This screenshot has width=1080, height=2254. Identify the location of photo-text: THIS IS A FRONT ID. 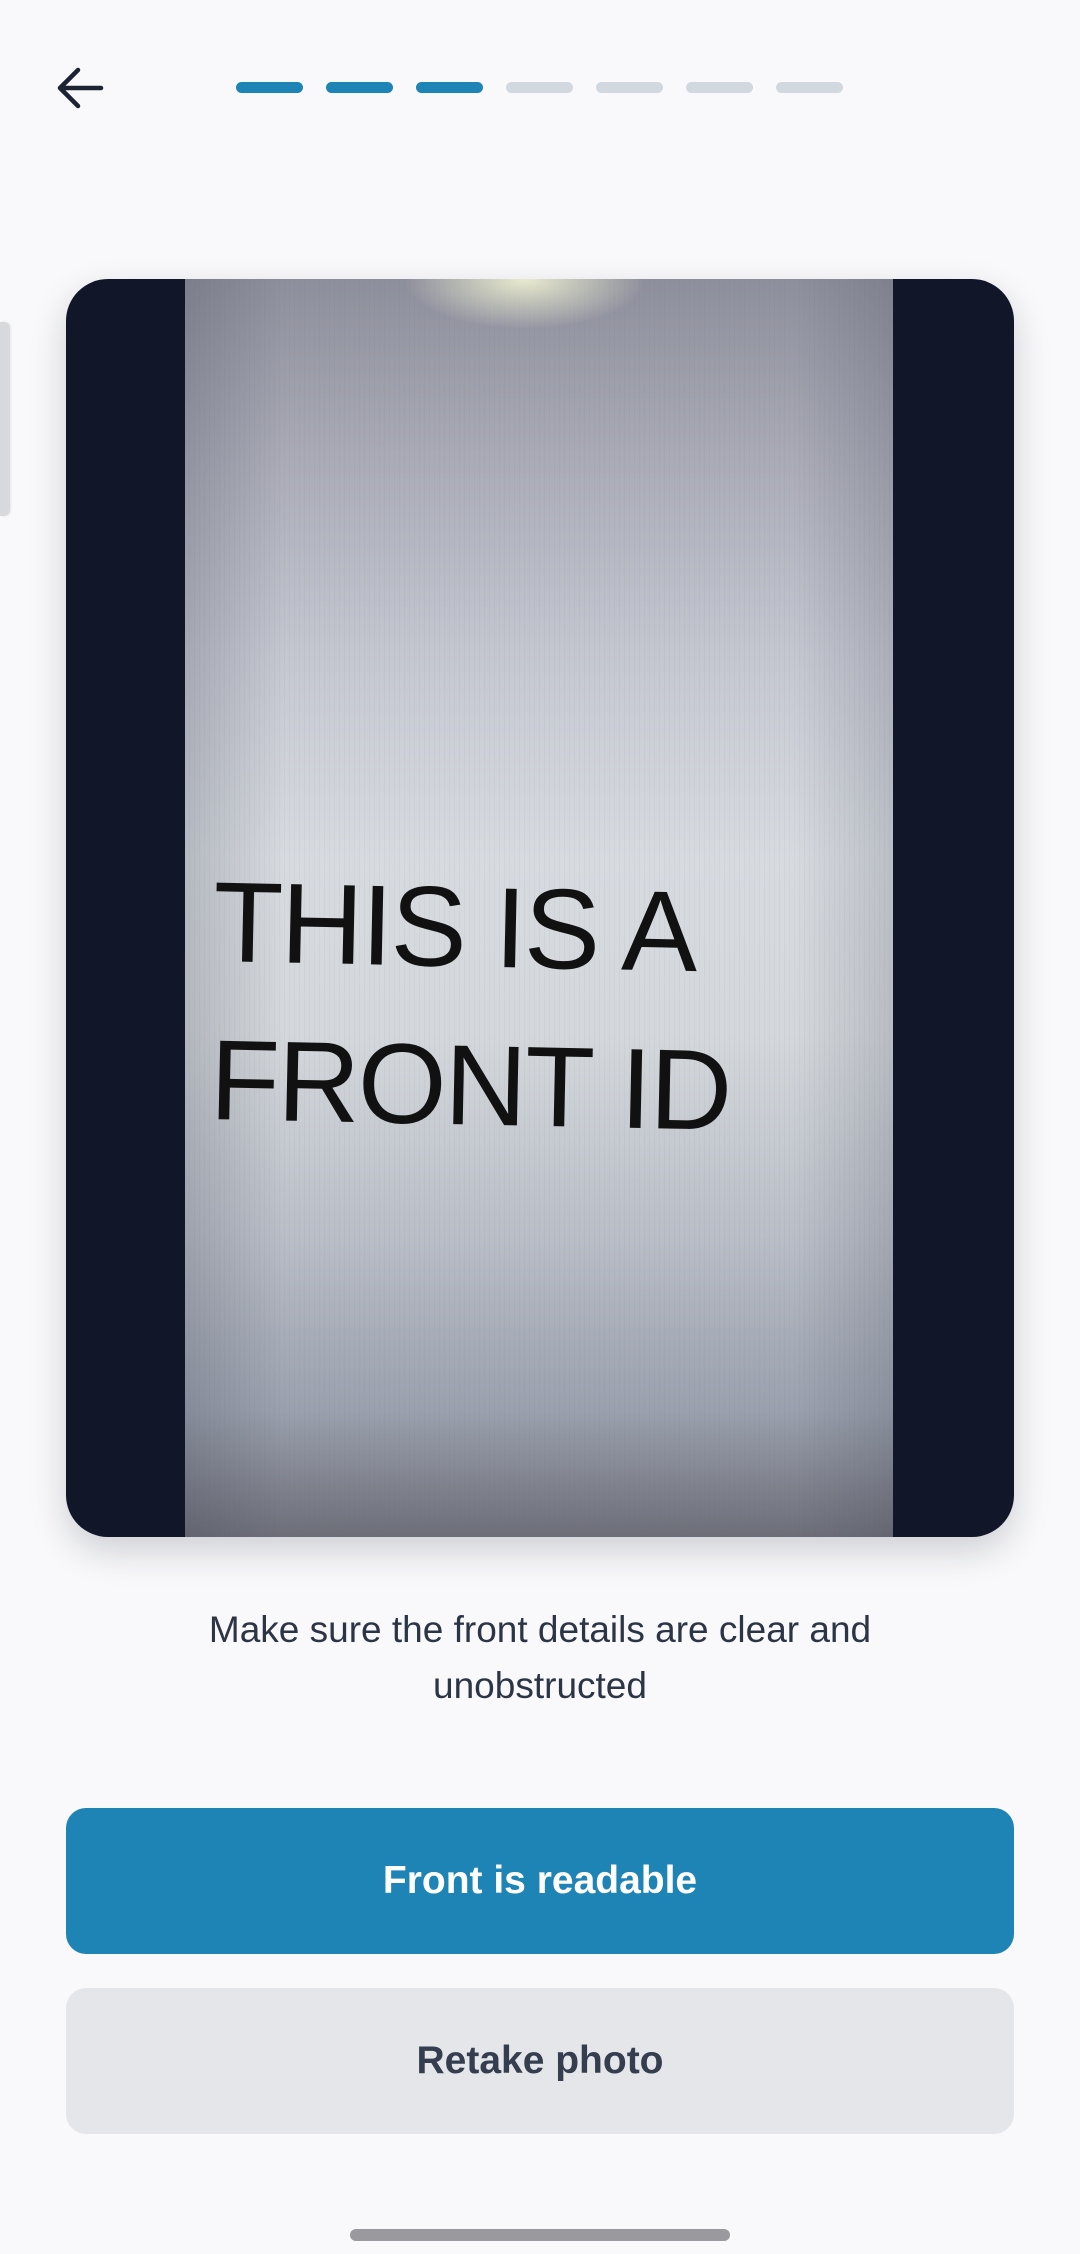
(551, 1009).